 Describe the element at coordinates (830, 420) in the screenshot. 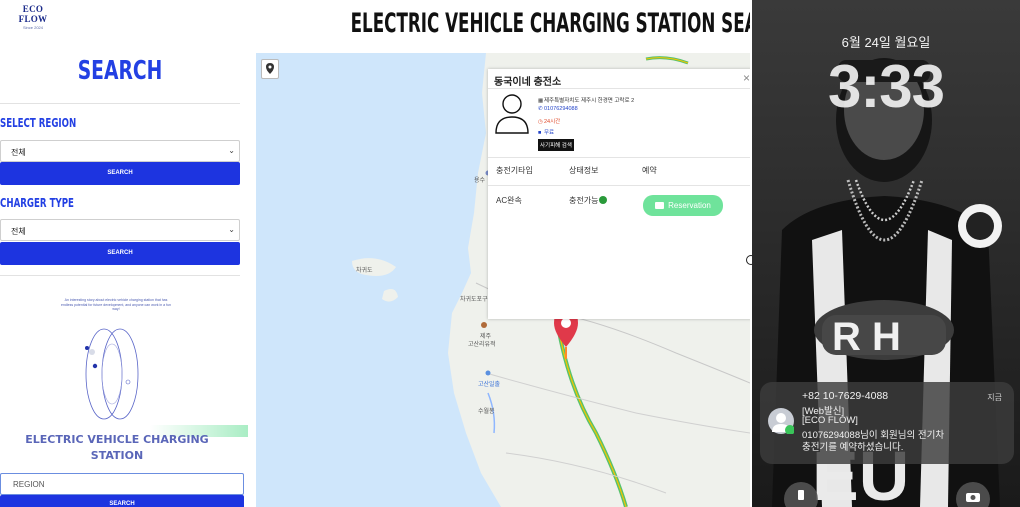

I see `notif-line-2: [ECO FLOW]` at that location.